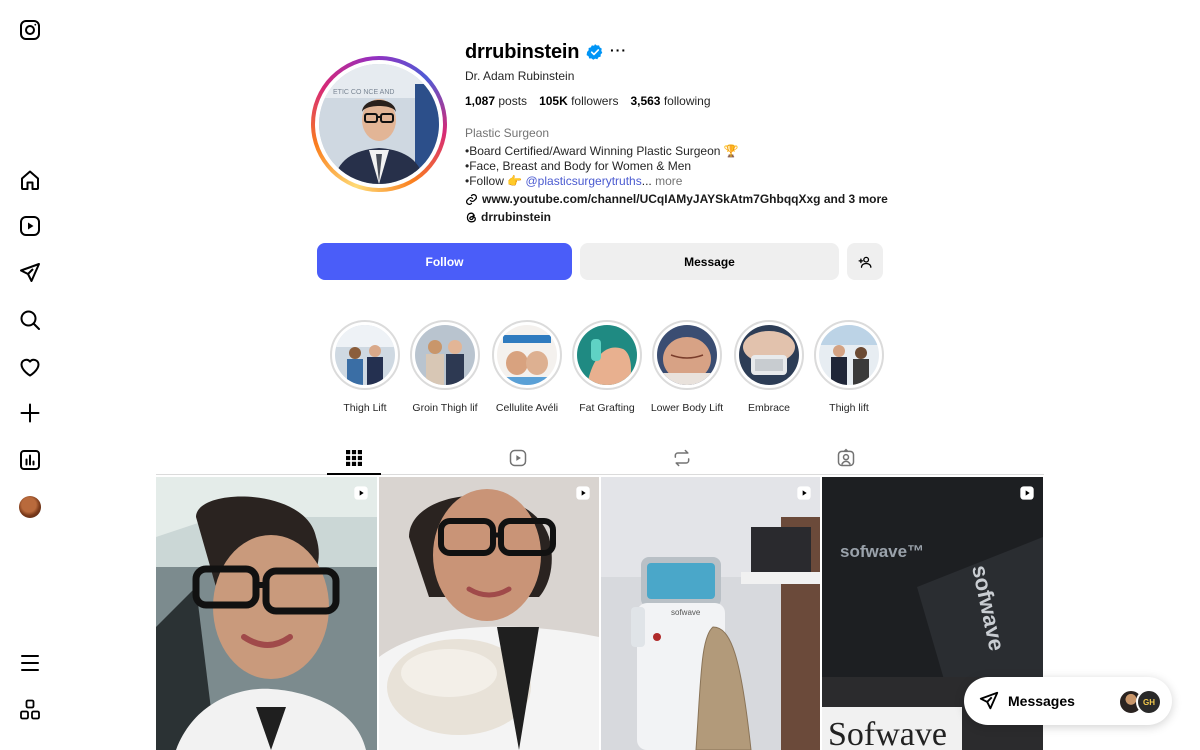  I want to click on posts-count: 1,087 posts, so click(496, 101).